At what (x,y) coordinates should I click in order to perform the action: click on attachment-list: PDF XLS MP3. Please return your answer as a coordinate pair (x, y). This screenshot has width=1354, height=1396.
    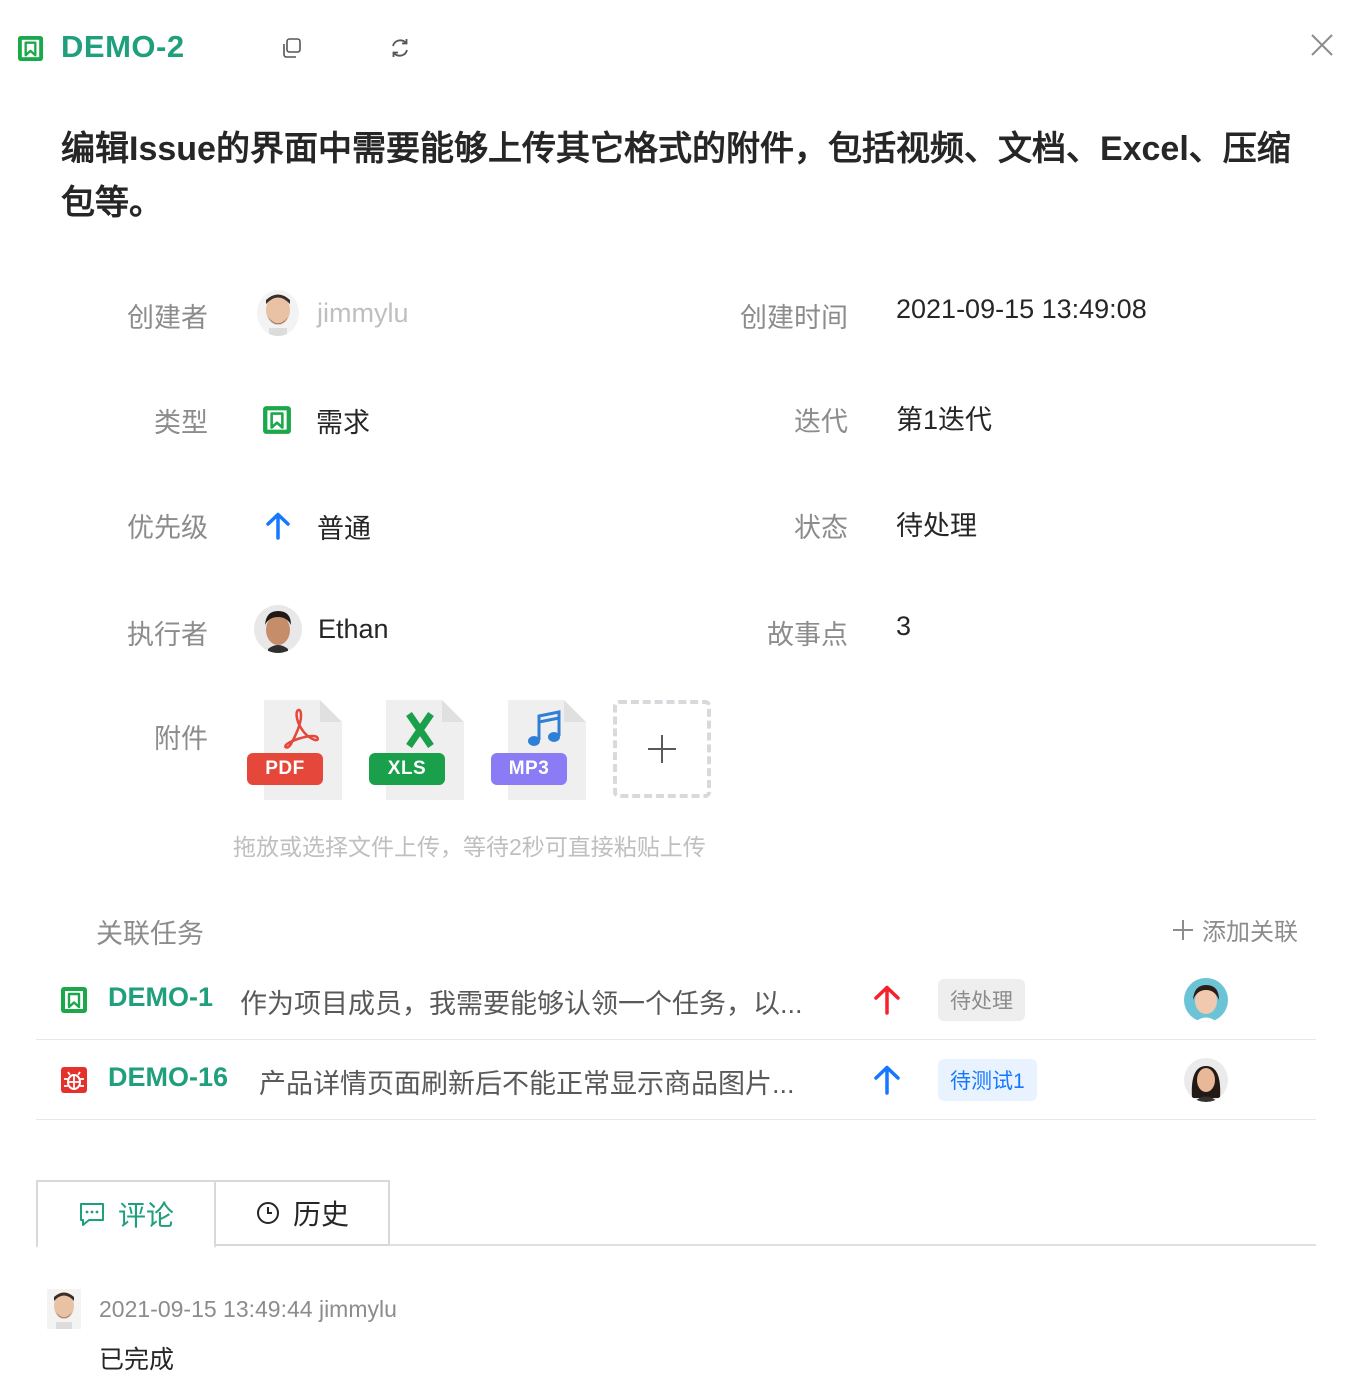
    Looking at the image, I should click on (479, 750).